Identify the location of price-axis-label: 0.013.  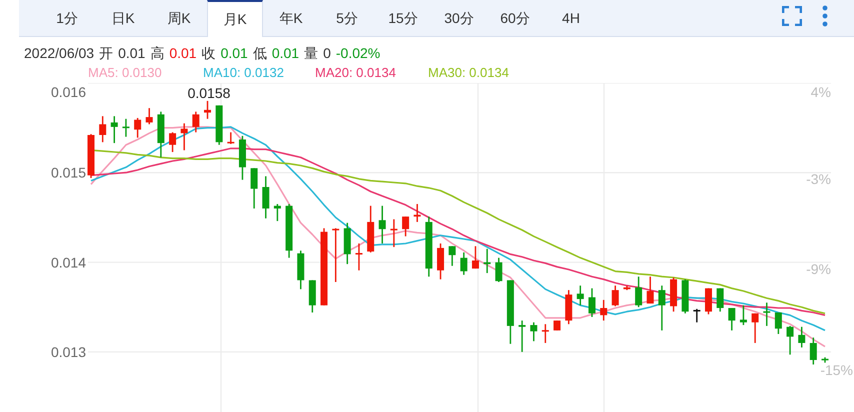
(68, 352).